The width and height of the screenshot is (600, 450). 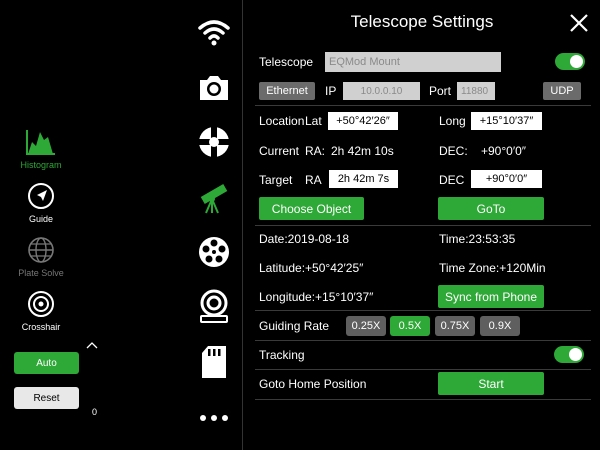 I want to click on sidebar-item-crosshair: Crosshair, so click(x=41, y=311).